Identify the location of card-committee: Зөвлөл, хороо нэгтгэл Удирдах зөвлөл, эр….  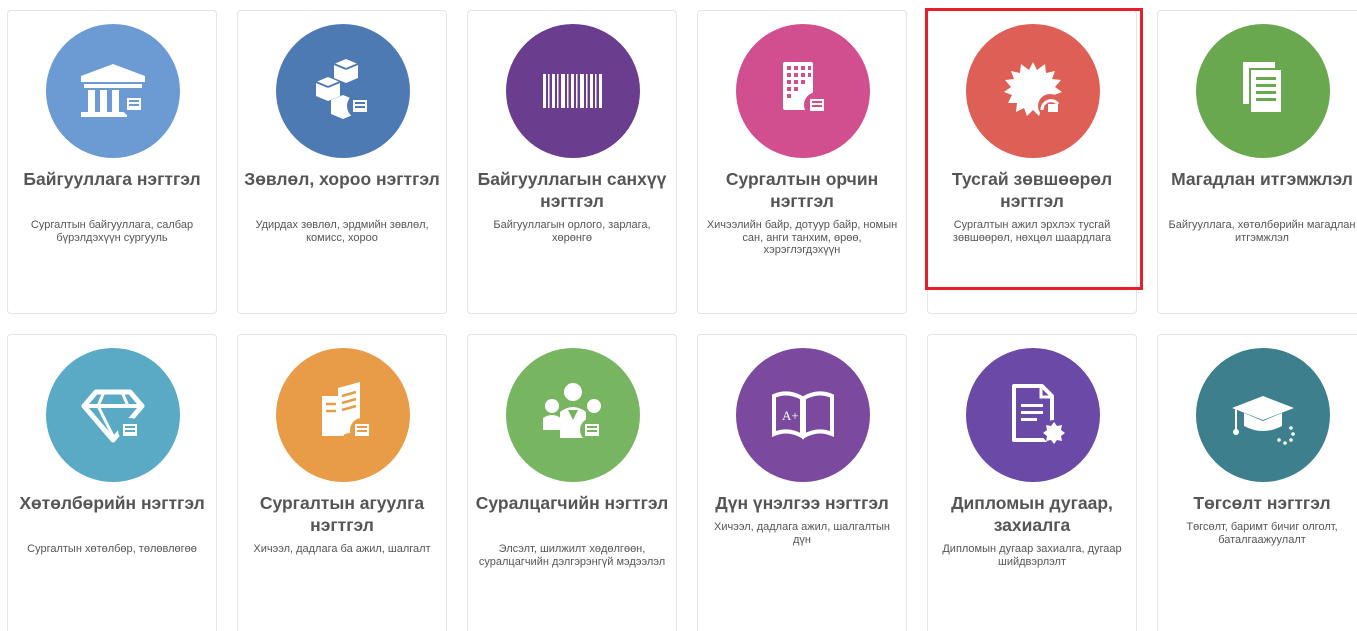
(342, 162).